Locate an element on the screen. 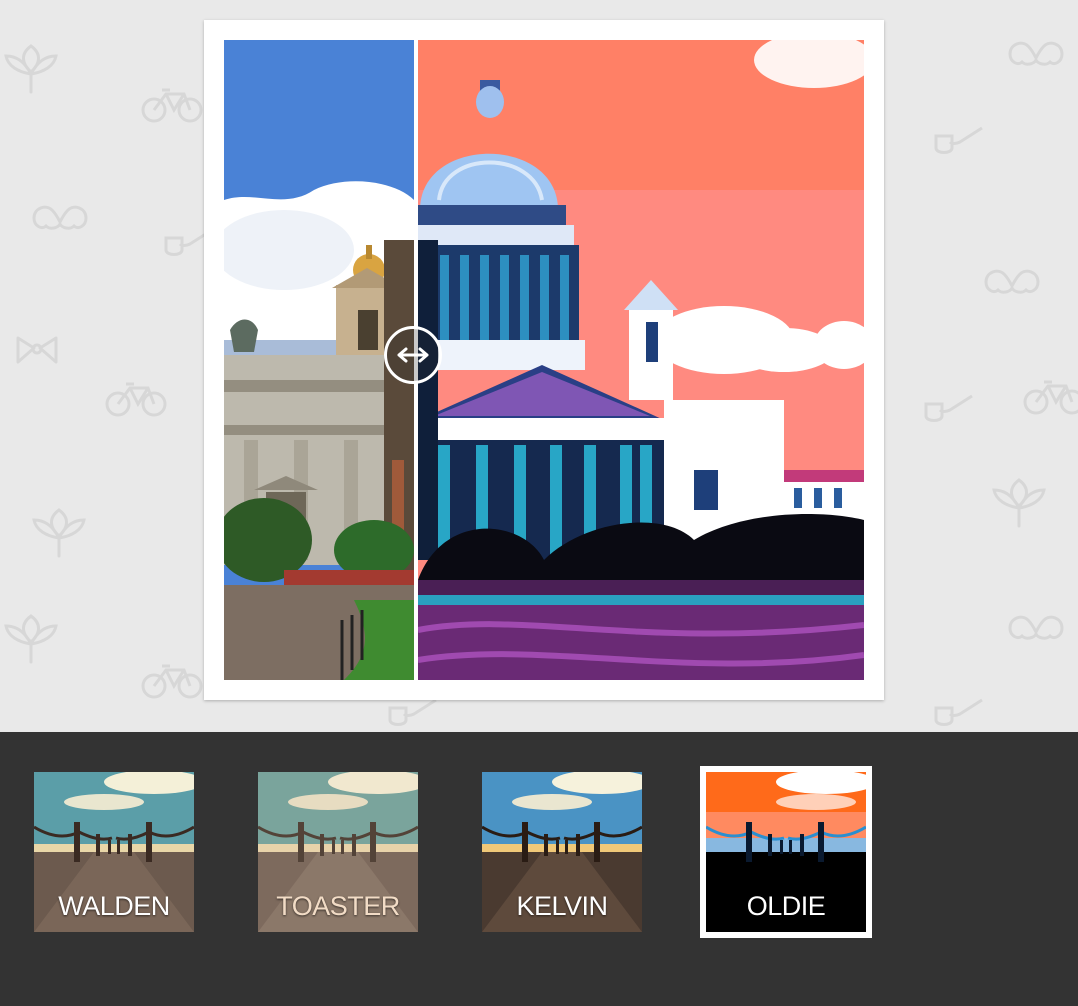 This screenshot has width=1078, height=1006. filter-label: TOASTER is located at coordinates (338, 906).